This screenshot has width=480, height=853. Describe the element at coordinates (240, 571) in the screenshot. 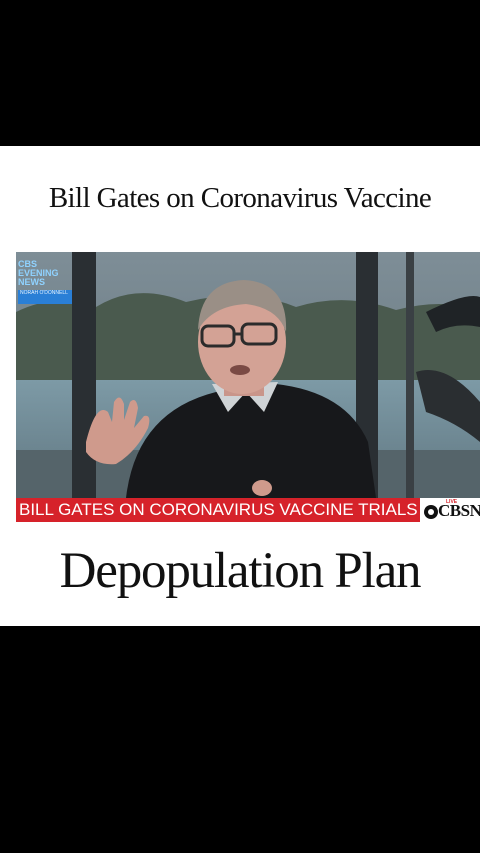

I see `post-title-bottom: Depopulation Plan` at that location.